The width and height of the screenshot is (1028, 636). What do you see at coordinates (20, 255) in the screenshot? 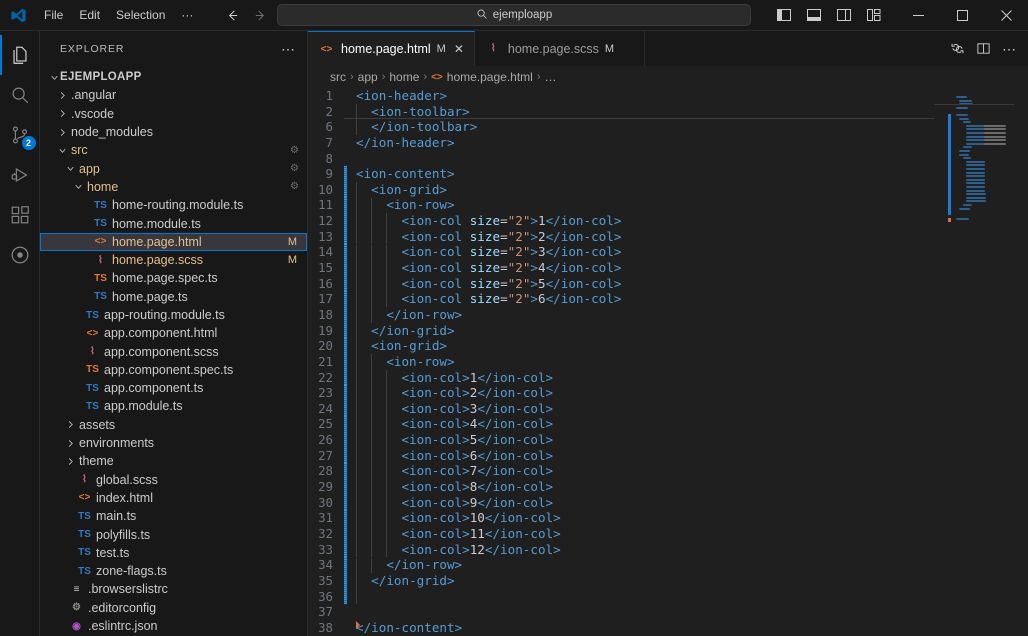
I see `activity-ionic` at bounding box center [20, 255].